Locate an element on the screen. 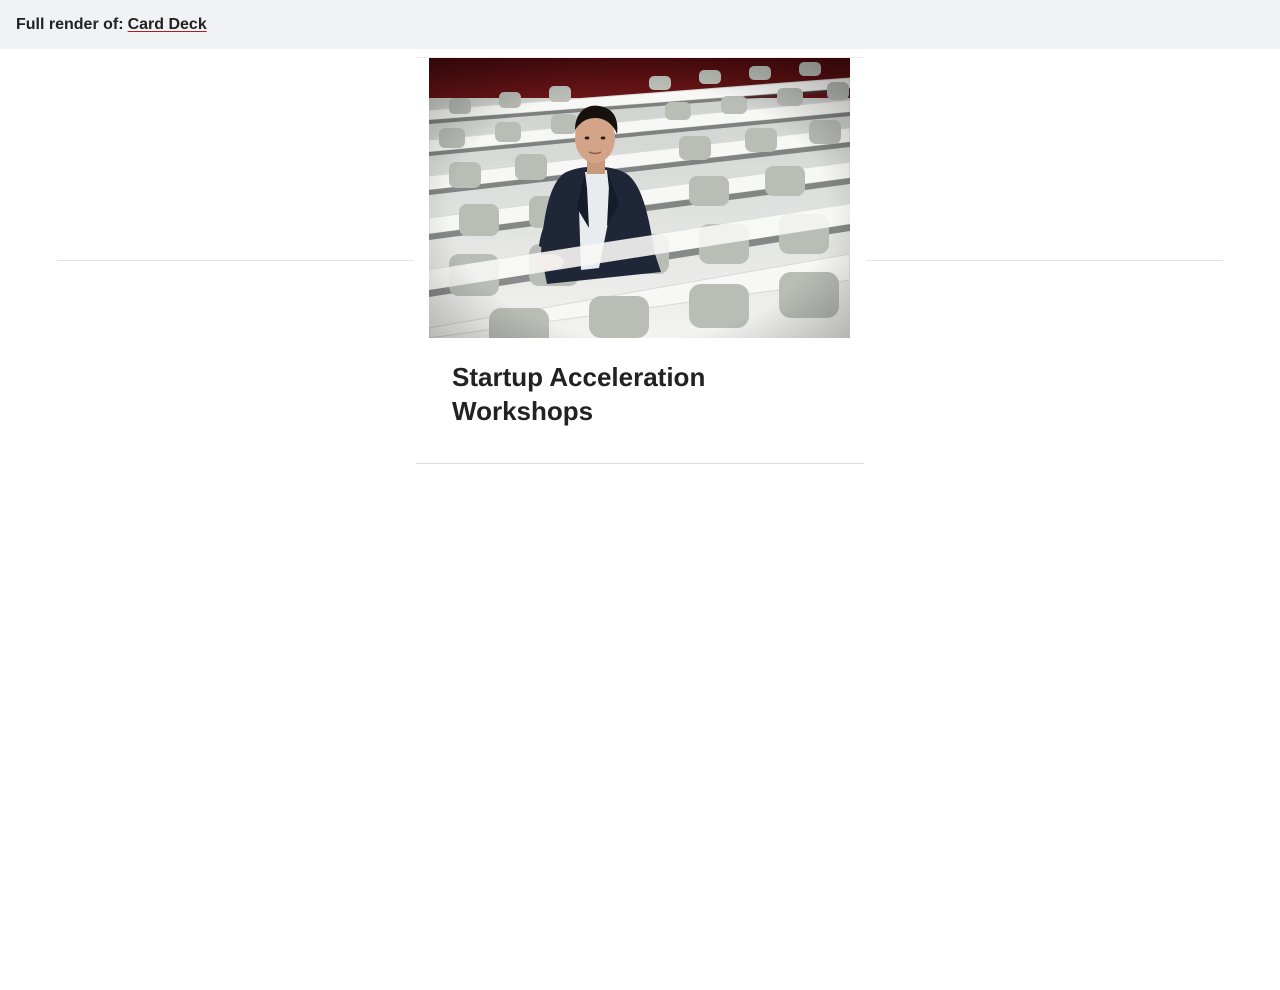  card-image is located at coordinates (639, 198).